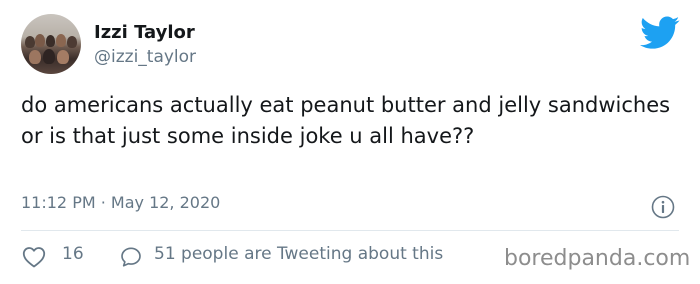 The image size is (700, 284). Describe the element at coordinates (298, 254) in the screenshot. I see `tweeting-about-link: 51 people are Tweeting about this` at that location.